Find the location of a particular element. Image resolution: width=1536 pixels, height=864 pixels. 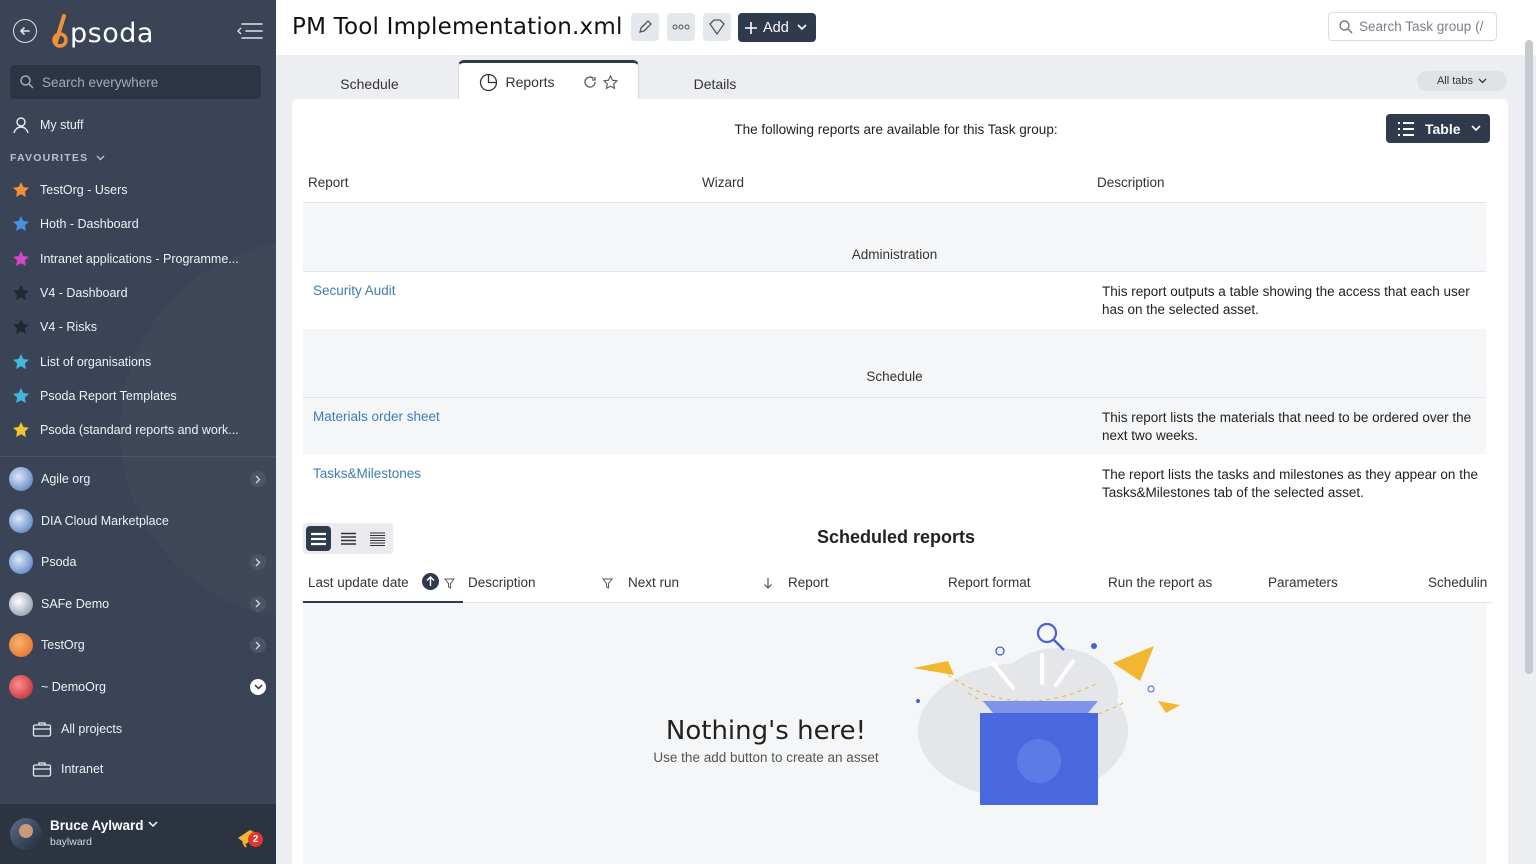

favourite-label: Hoth - Dashboard is located at coordinates (89, 224).